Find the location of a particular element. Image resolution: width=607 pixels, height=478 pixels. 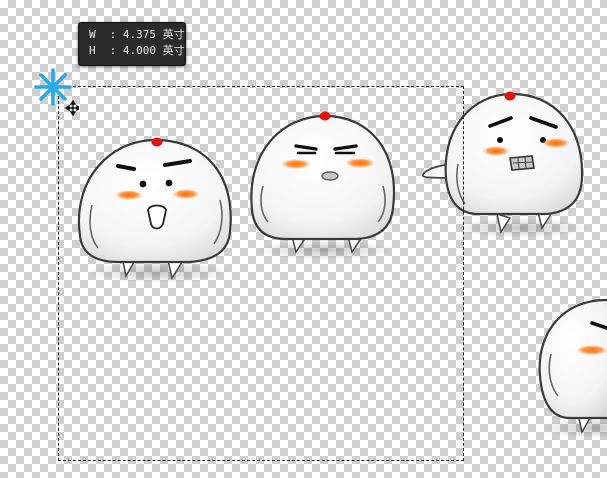

transform-size-tooltip: W : 4.375 英寸 H : 4.000 英寸 is located at coordinates (132, 44).